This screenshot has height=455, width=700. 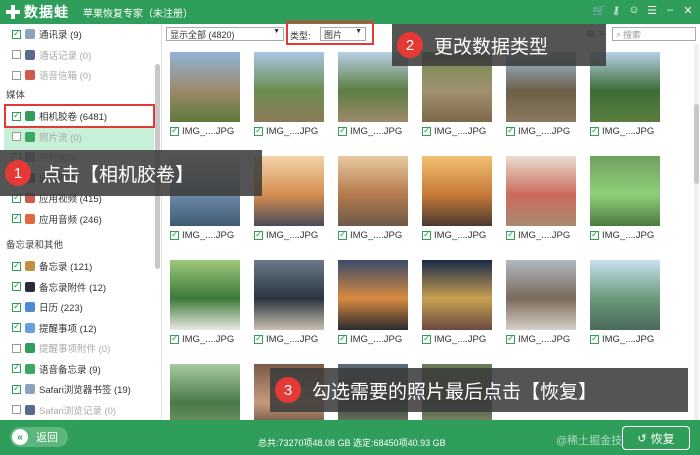 I want to click on grid-scrollbar, so click(x=696, y=232).